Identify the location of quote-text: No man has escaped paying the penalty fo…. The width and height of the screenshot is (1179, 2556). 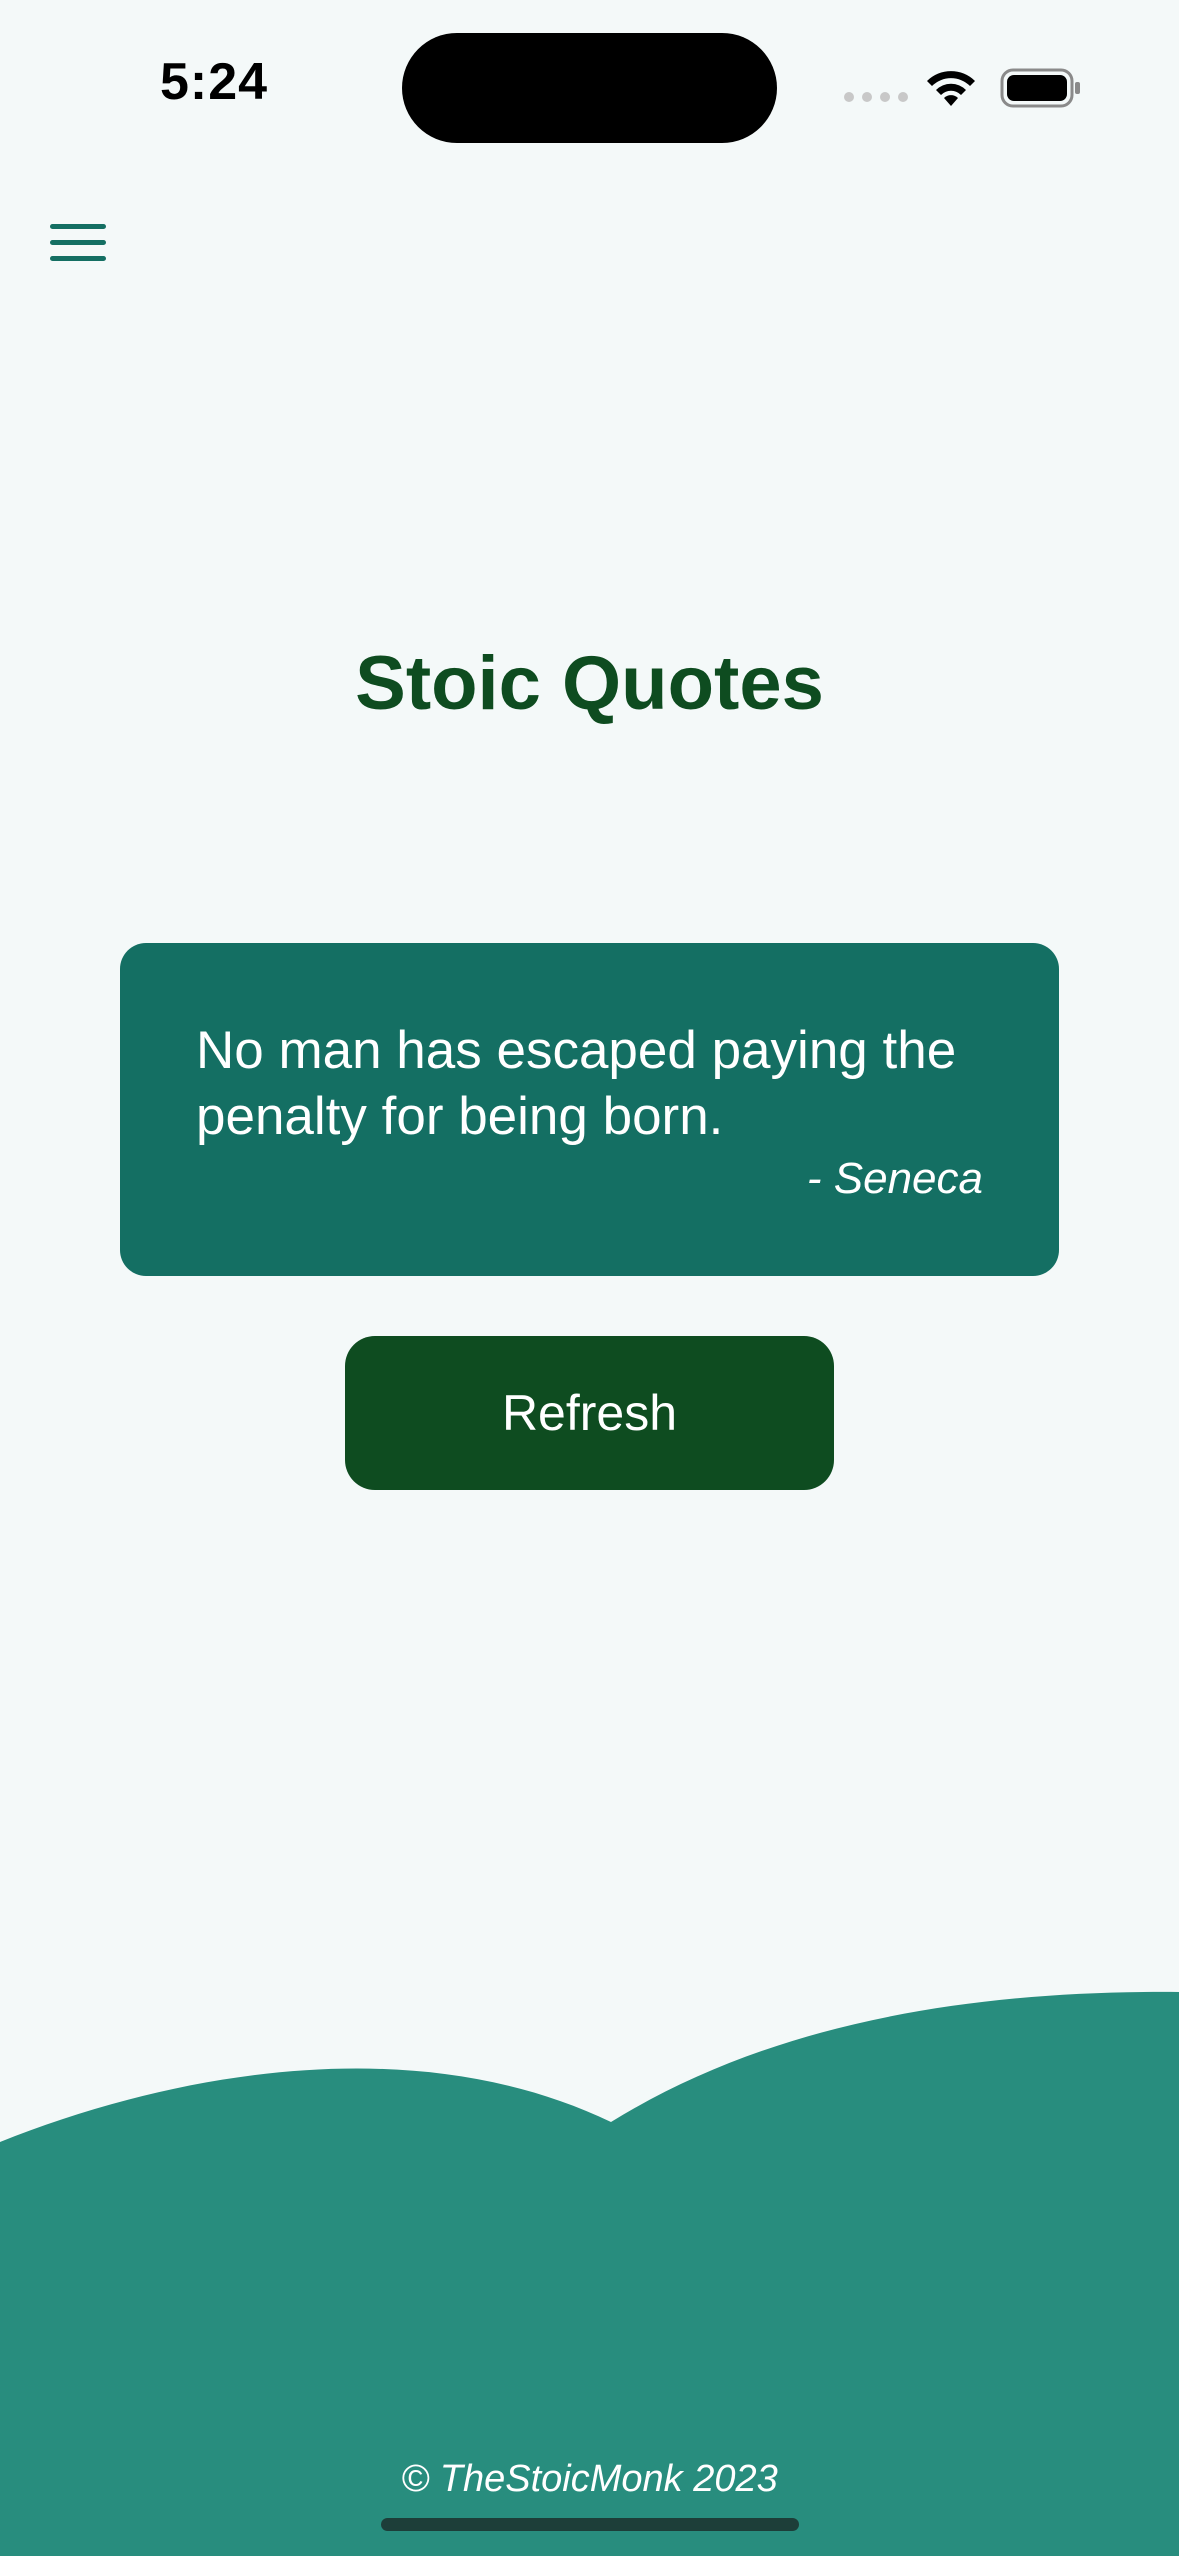
(576, 1083).